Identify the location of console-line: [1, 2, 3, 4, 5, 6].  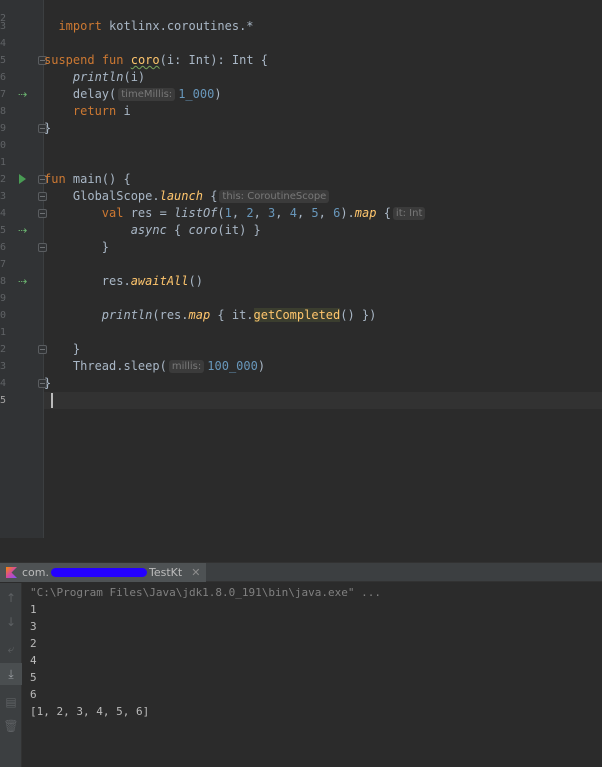
(90, 711).